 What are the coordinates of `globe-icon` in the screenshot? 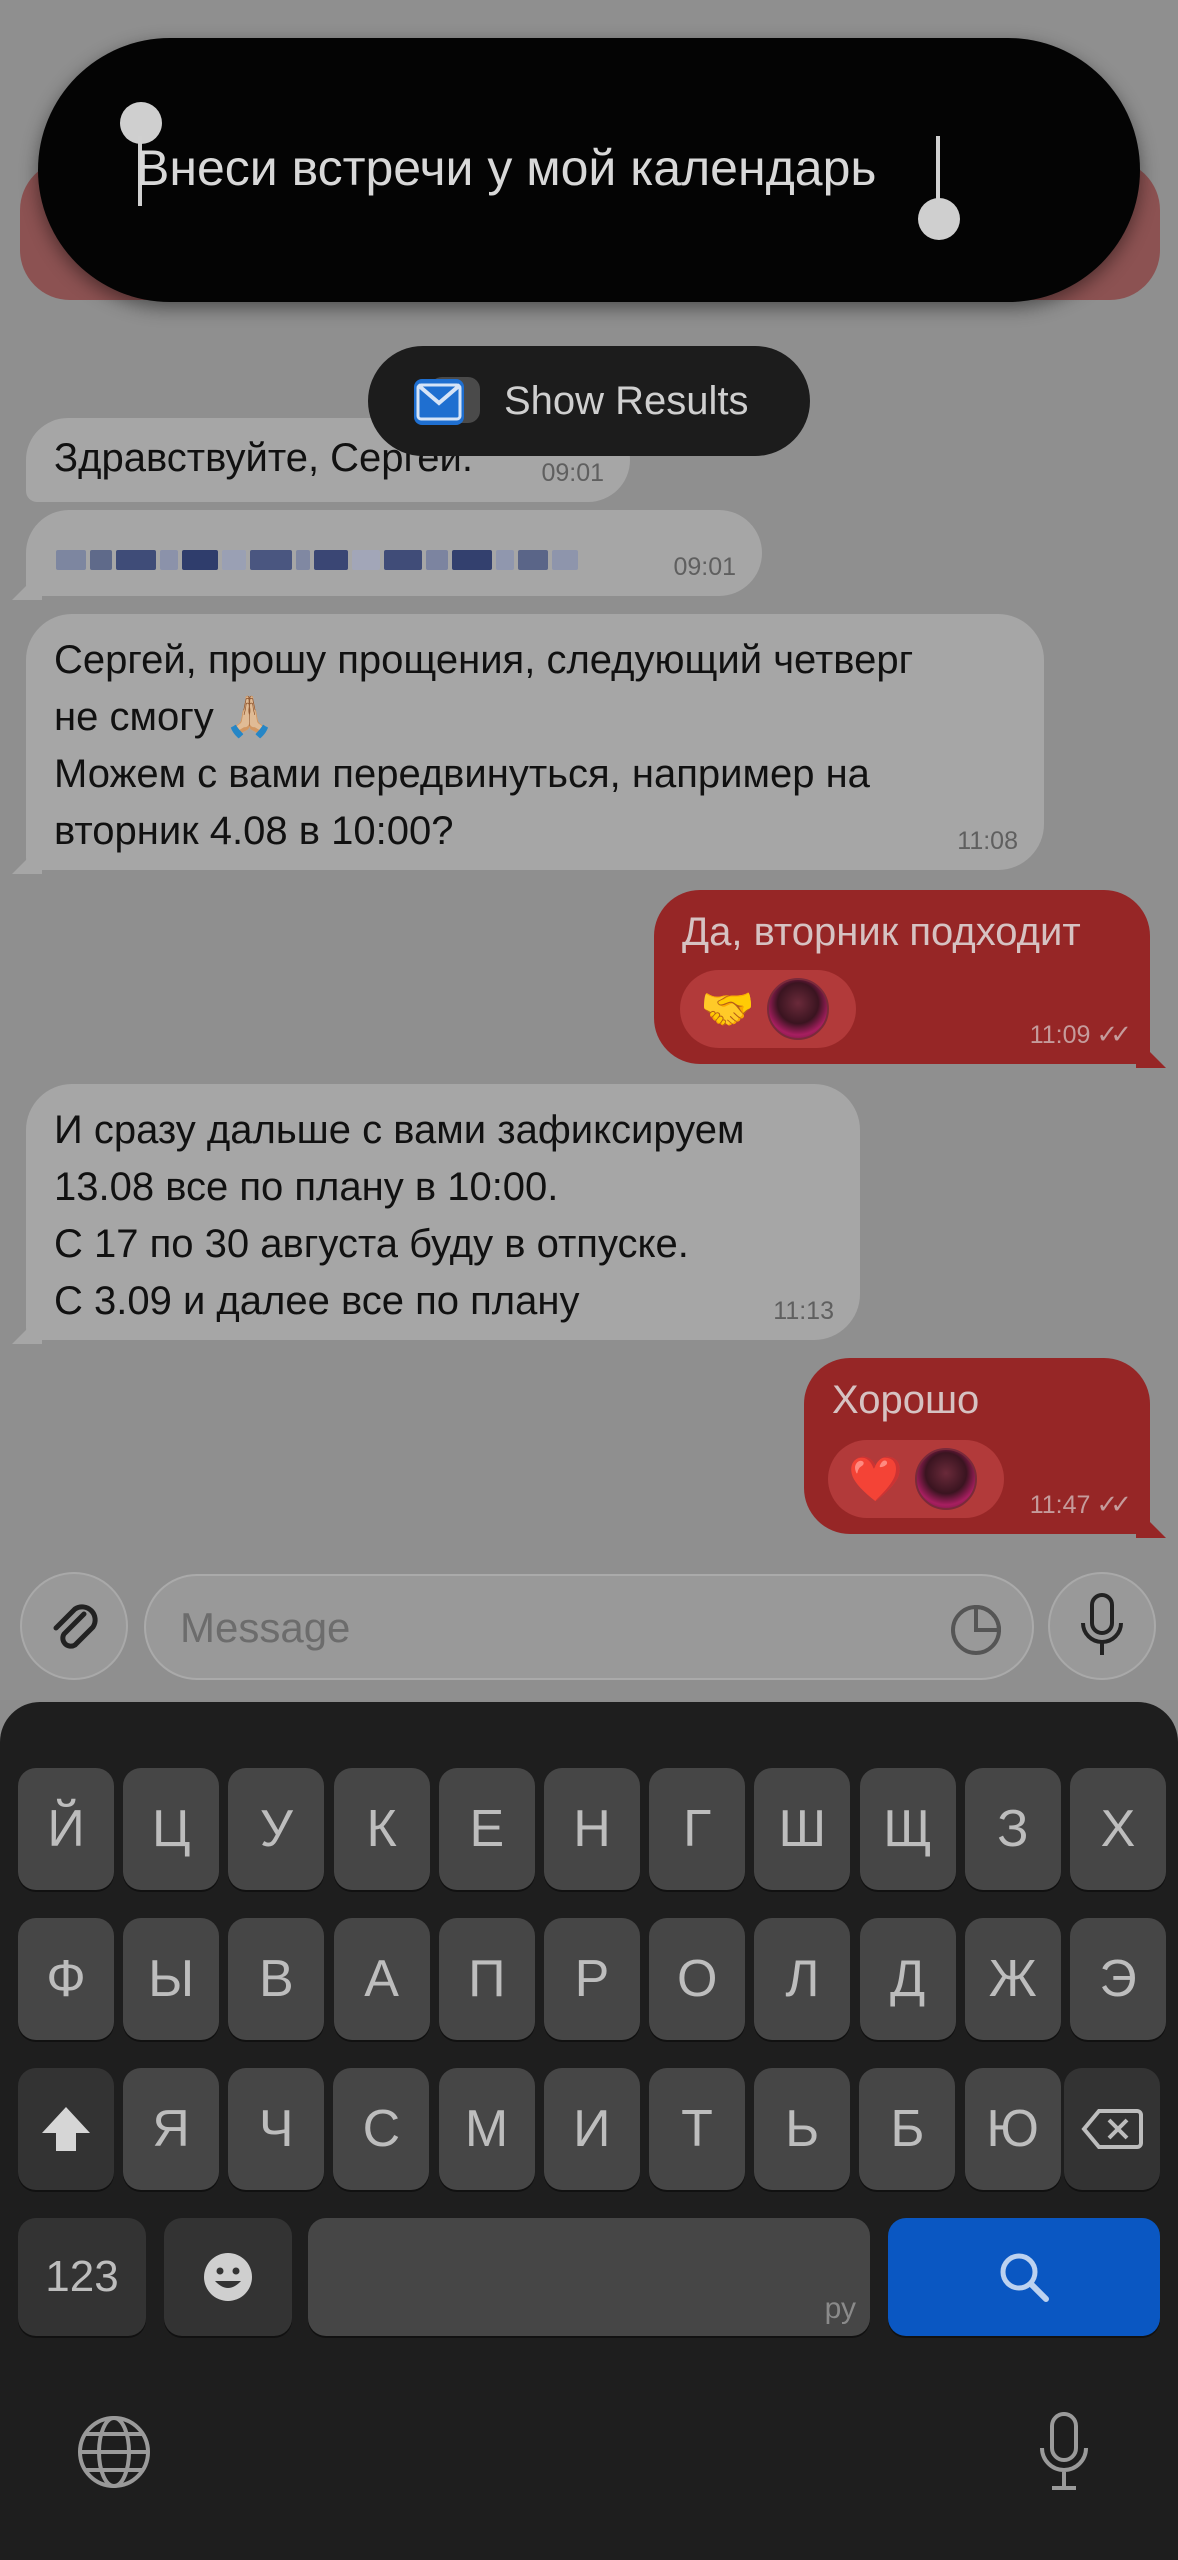 It's located at (114, 2452).